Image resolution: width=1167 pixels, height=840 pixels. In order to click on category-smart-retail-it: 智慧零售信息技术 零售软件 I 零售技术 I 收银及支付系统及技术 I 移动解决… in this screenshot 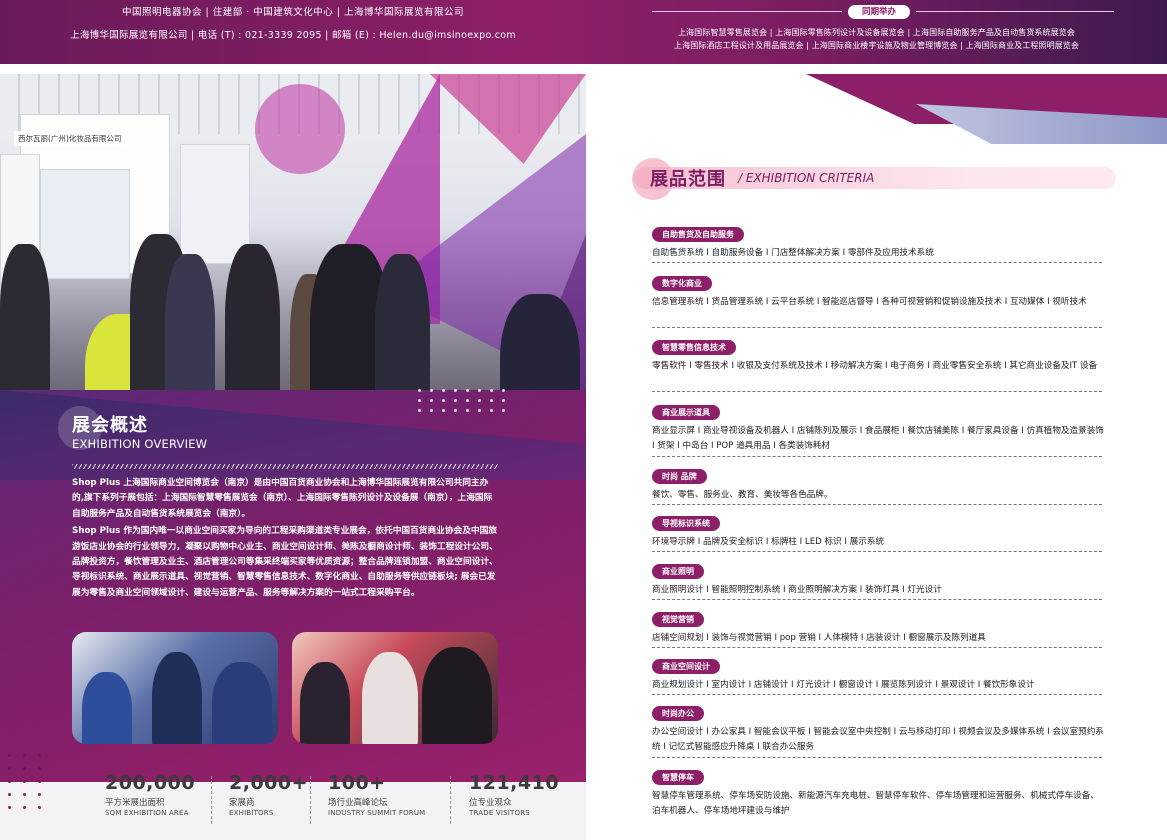, I will do `click(879, 363)`.